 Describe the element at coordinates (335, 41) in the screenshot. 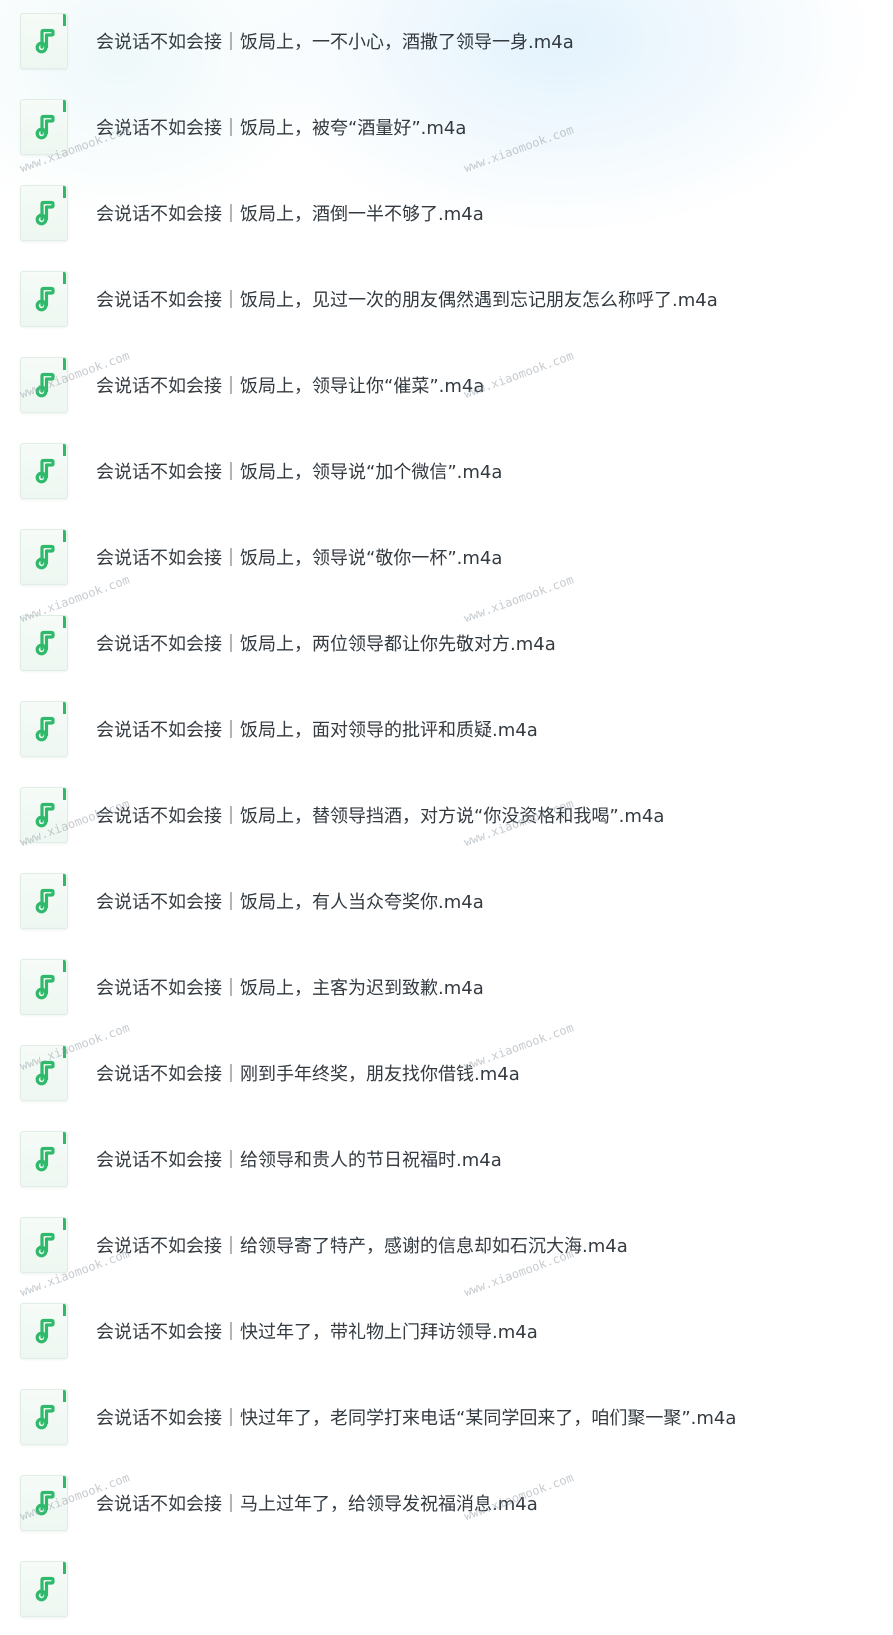

I see `file-name: 会说话不如会接｜饭局上，一不小心，酒撒了领导一身.m4a` at that location.